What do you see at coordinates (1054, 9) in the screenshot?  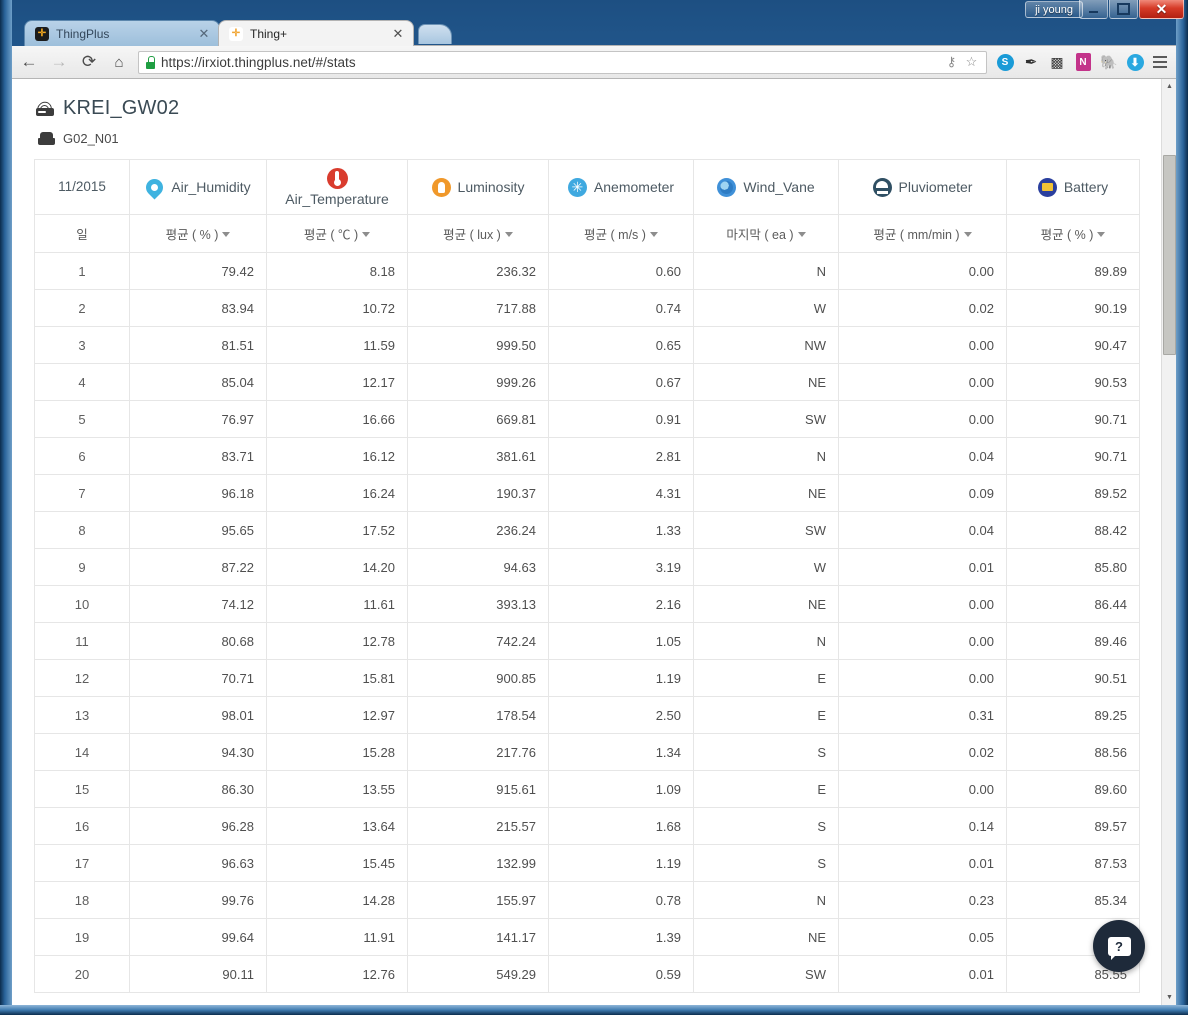 I see `user-account-chip: ji young` at bounding box center [1054, 9].